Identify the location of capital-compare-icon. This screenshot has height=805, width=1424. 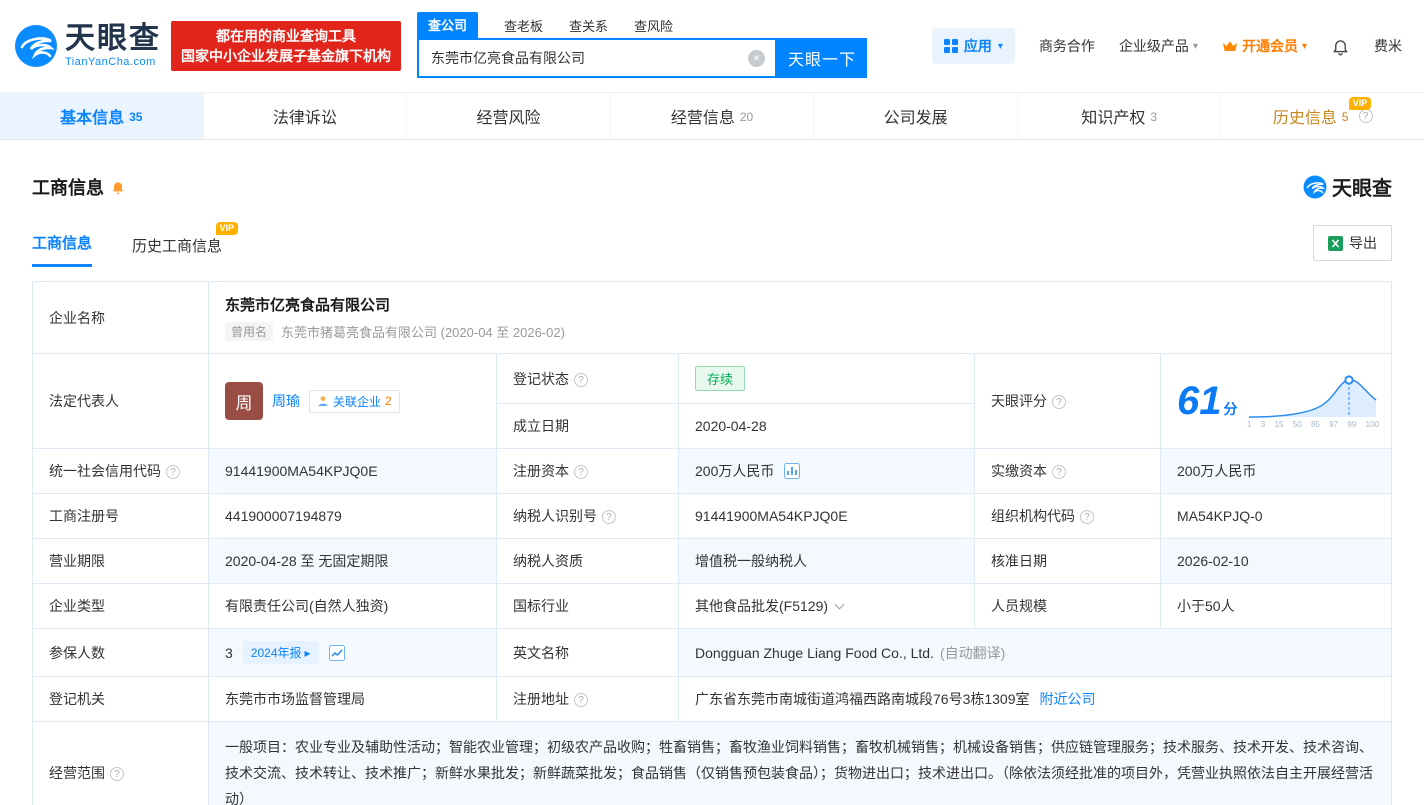
(792, 471).